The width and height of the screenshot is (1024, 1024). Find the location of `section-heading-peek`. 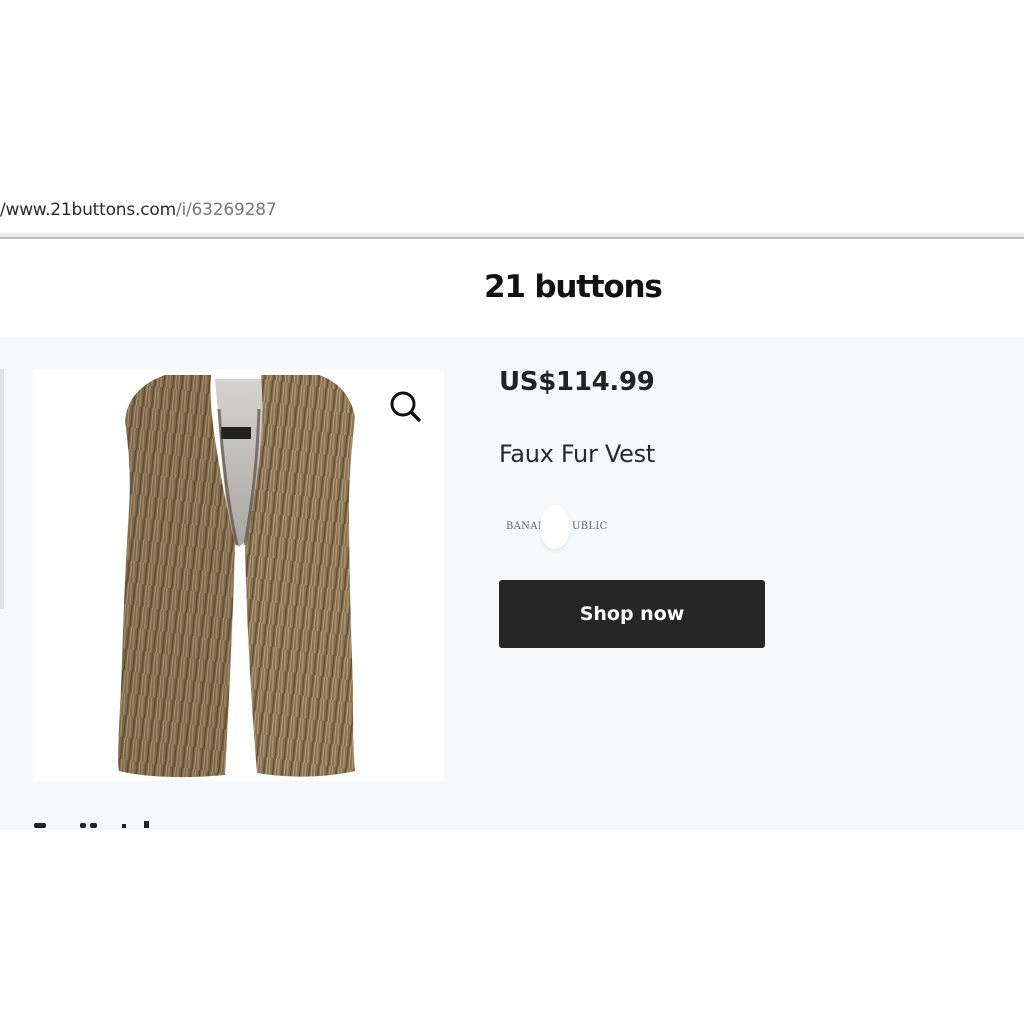

section-heading-peek is located at coordinates (102, 824).